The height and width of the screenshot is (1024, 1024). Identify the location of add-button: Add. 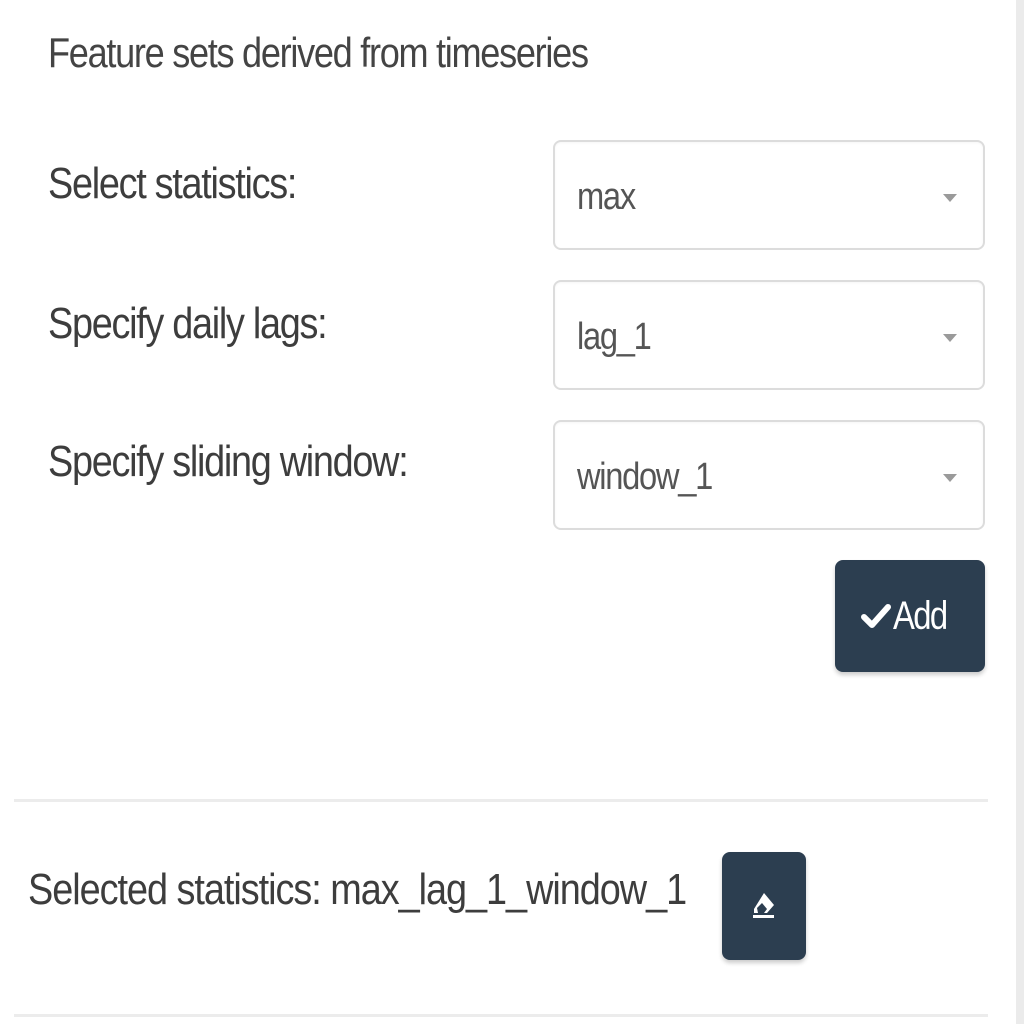
(910, 616).